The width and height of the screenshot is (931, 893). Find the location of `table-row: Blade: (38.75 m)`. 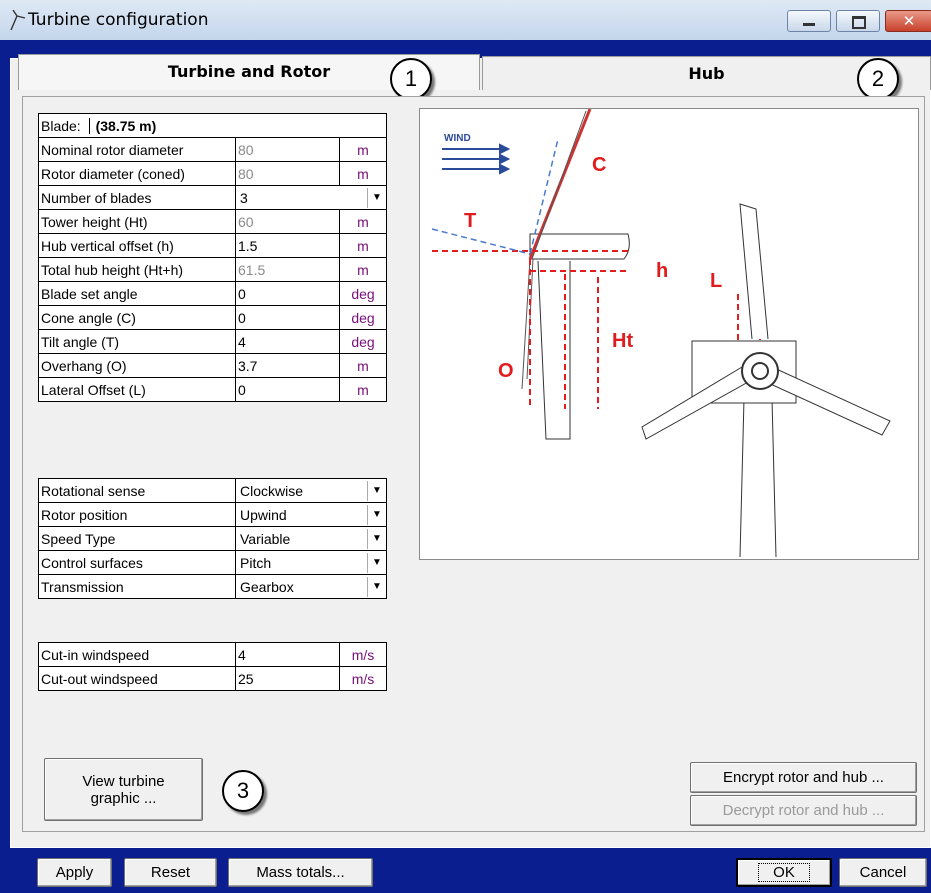

table-row: Blade: (38.75 m) is located at coordinates (212, 125).